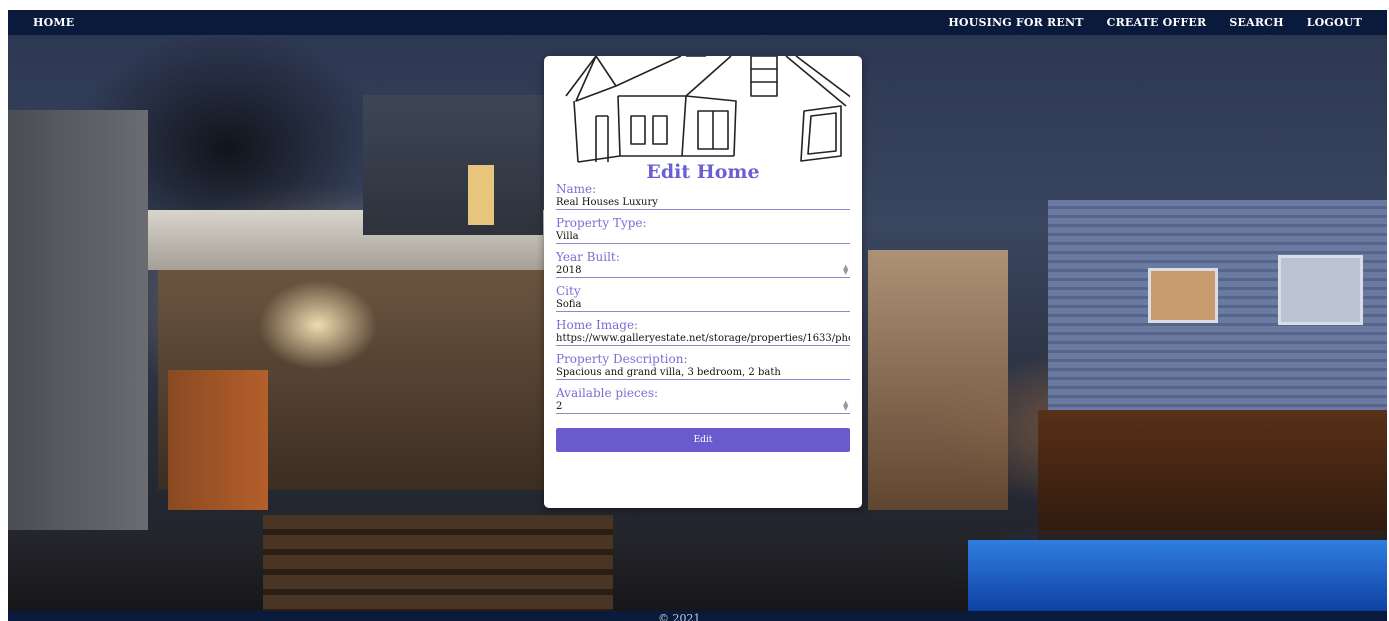 The width and height of the screenshot is (1389, 621). I want to click on name-input-value: Real Houses Luxury, so click(607, 202).